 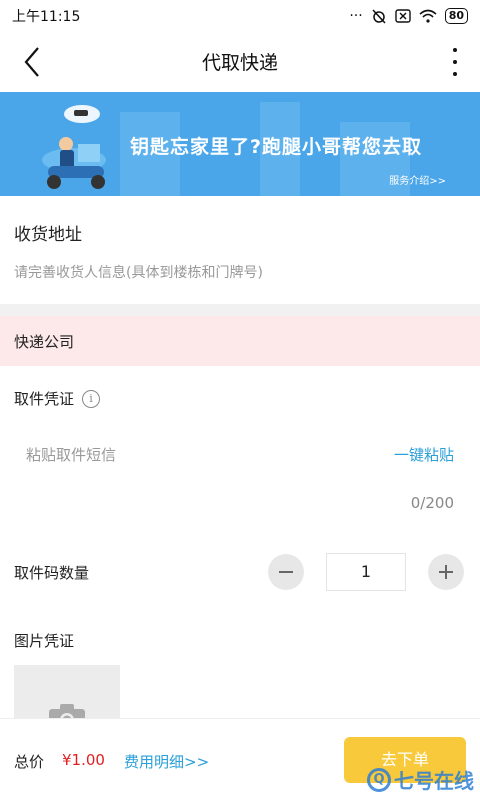 What do you see at coordinates (424, 454) in the screenshot?
I see `one-click-paste-button: 一键粘贴` at bounding box center [424, 454].